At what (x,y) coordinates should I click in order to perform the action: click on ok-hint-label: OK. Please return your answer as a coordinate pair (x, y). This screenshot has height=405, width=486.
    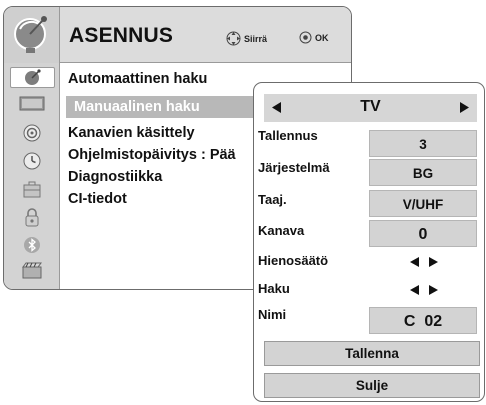
    Looking at the image, I should click on (322, 37).